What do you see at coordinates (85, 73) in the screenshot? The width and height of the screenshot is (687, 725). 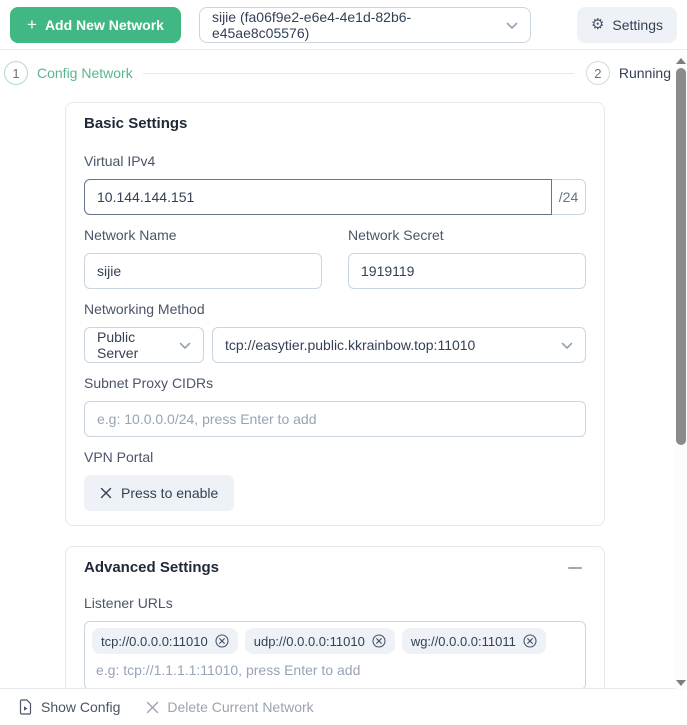 I see `step-1-label: Config Network` at bounding box center [85, 73].